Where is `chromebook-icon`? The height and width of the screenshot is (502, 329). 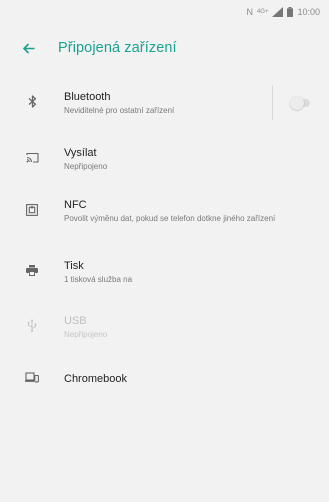
chromebook-icon is located at coordinates (32, 382).